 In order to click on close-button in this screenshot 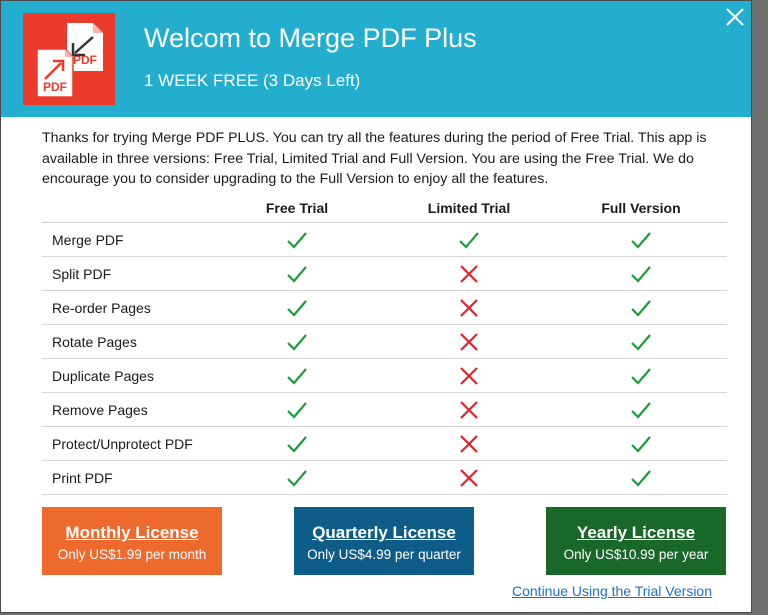, I will do `click(735, 17)`.